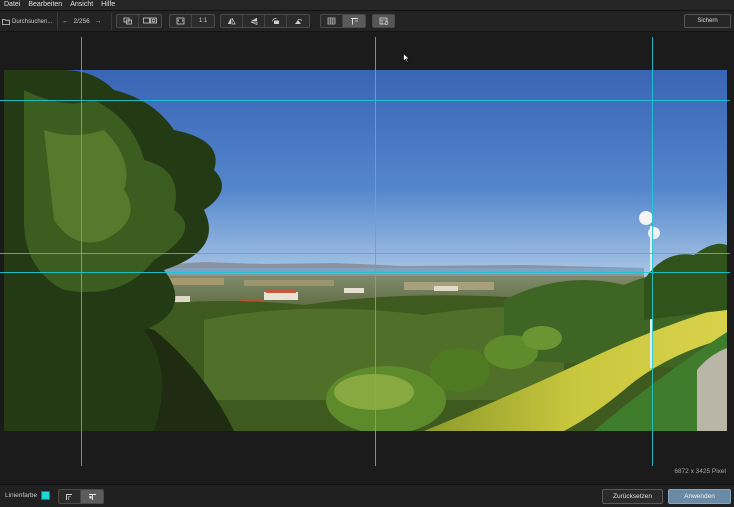  Describe the element at coordinates (6, 22) in the screenshot. I see `folder-icon` at that location.